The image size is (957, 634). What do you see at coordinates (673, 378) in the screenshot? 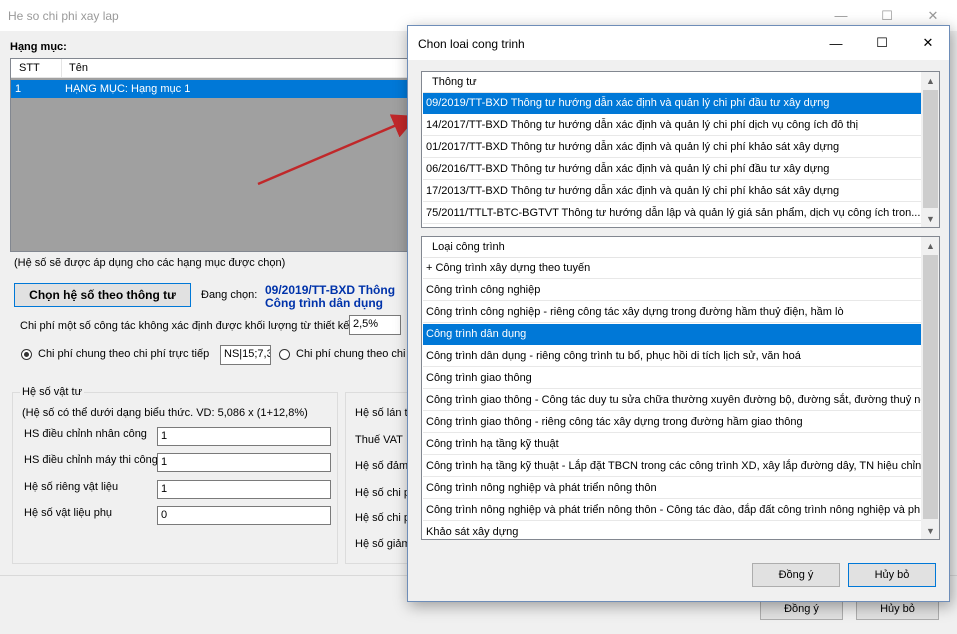
I see `list-item: Công trình giao thông` at bounding box center [673, 378].